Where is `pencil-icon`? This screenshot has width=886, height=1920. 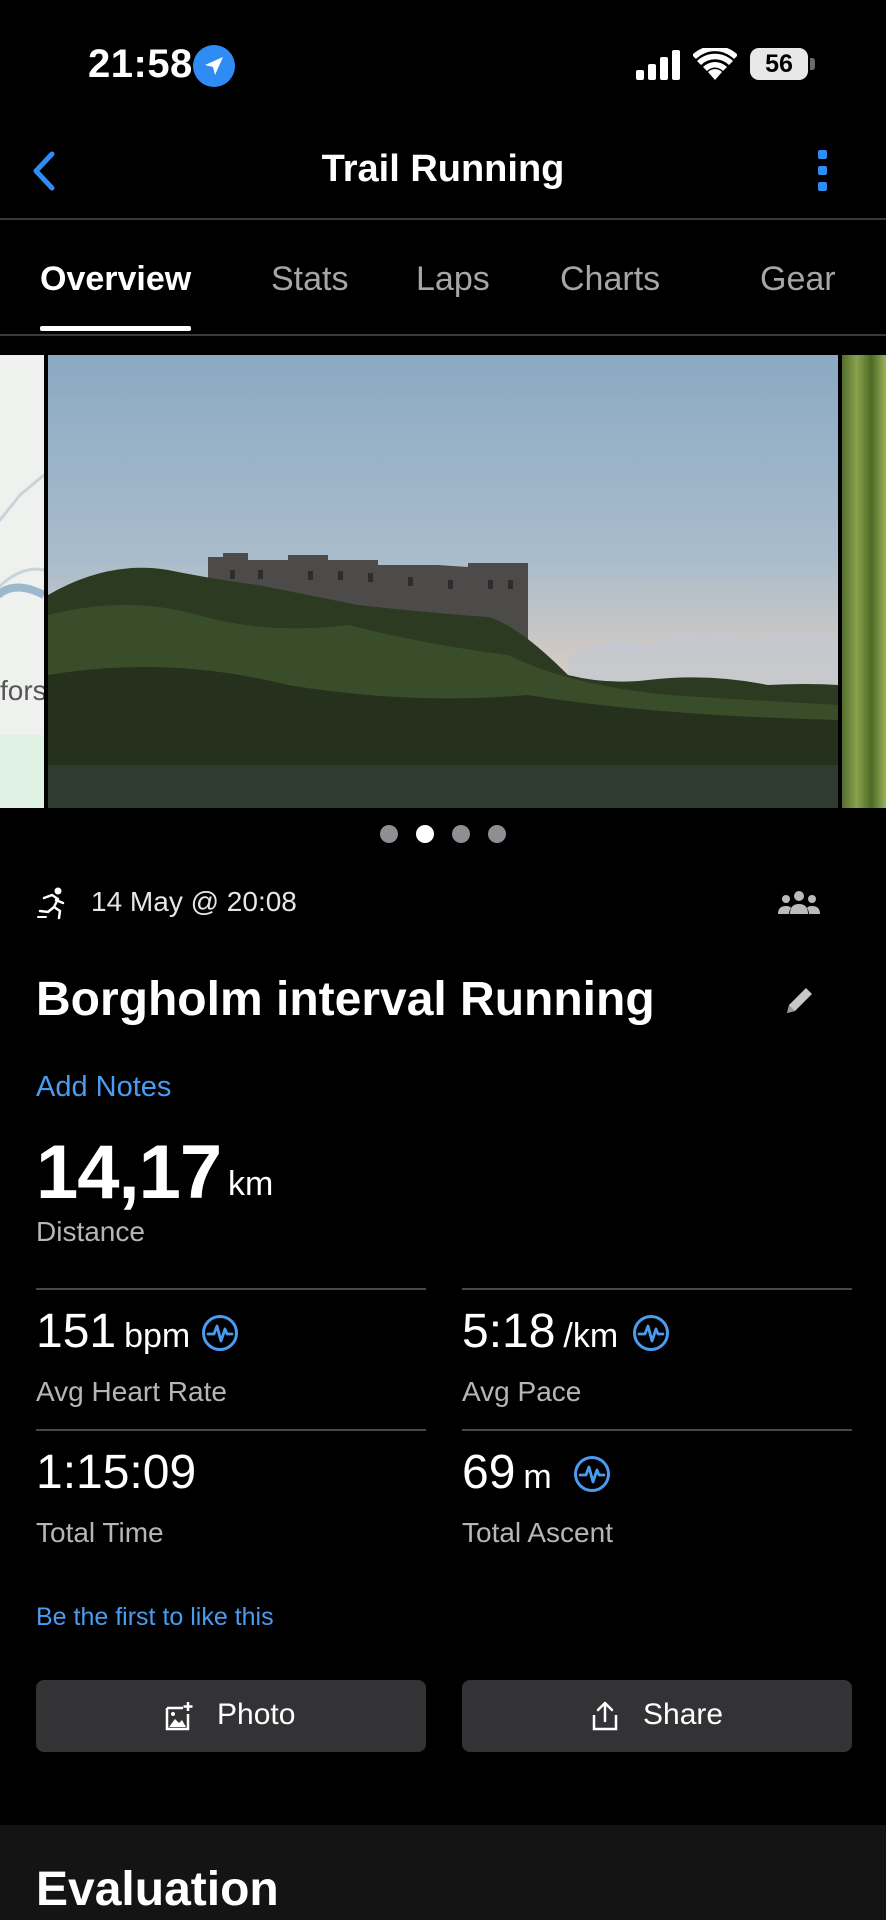 pencil-icon is located at coordinates (799, 1000).